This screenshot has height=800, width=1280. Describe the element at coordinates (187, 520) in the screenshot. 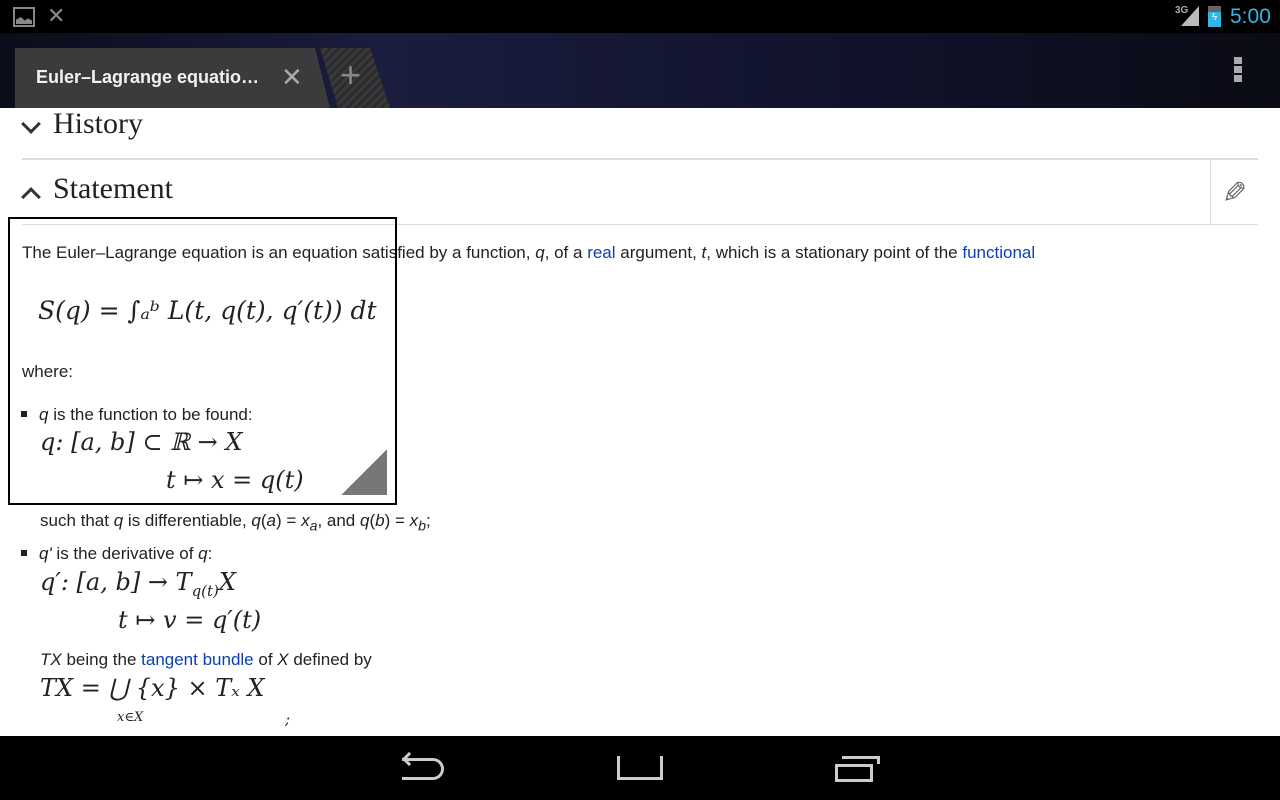

I see `text: is differentiable,` at that location.